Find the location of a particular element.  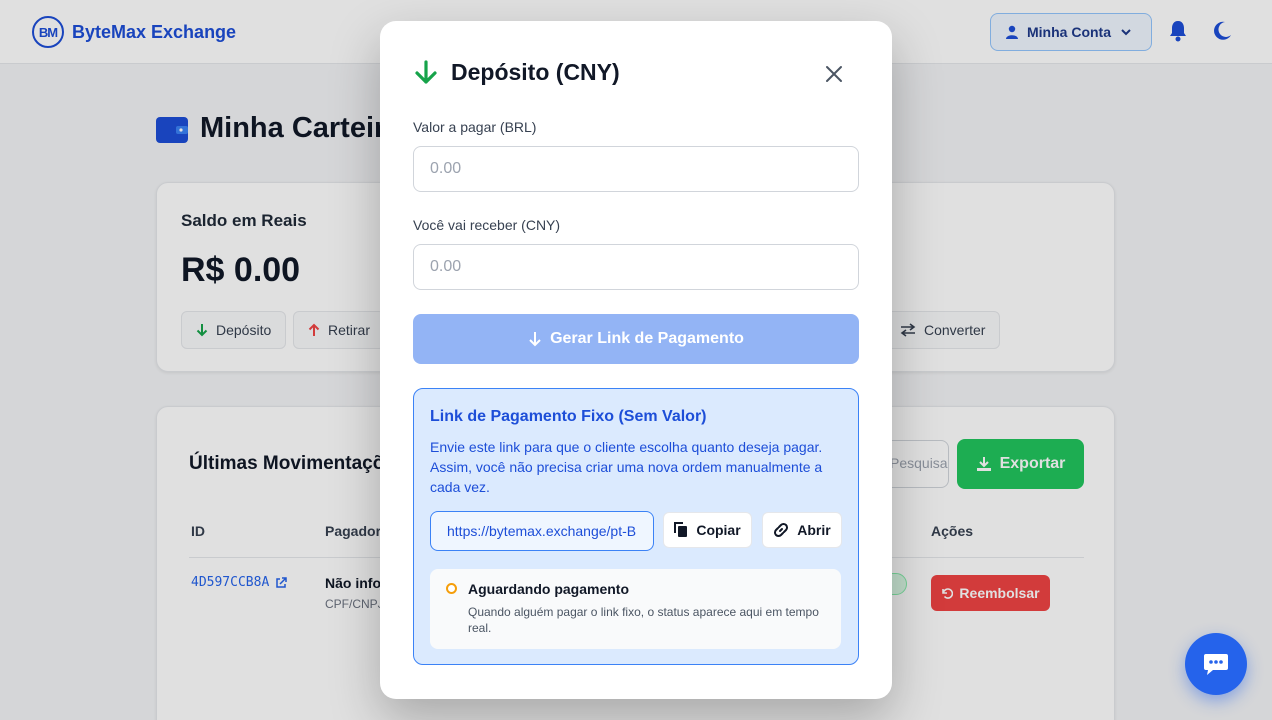

link-icon is located at coordinates (781, 530).